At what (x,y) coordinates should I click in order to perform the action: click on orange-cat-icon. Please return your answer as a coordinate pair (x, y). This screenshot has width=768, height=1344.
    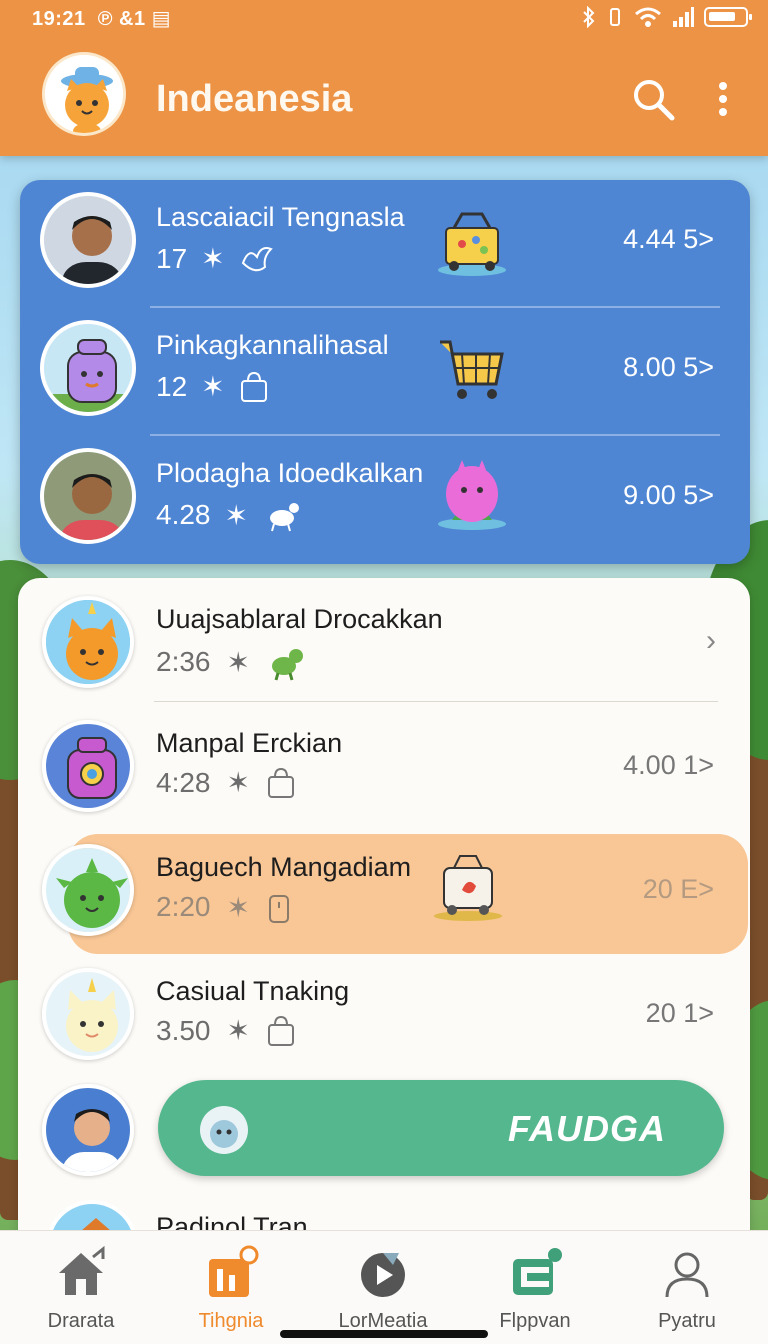
    Looking at the image, I should click on (88, 642).